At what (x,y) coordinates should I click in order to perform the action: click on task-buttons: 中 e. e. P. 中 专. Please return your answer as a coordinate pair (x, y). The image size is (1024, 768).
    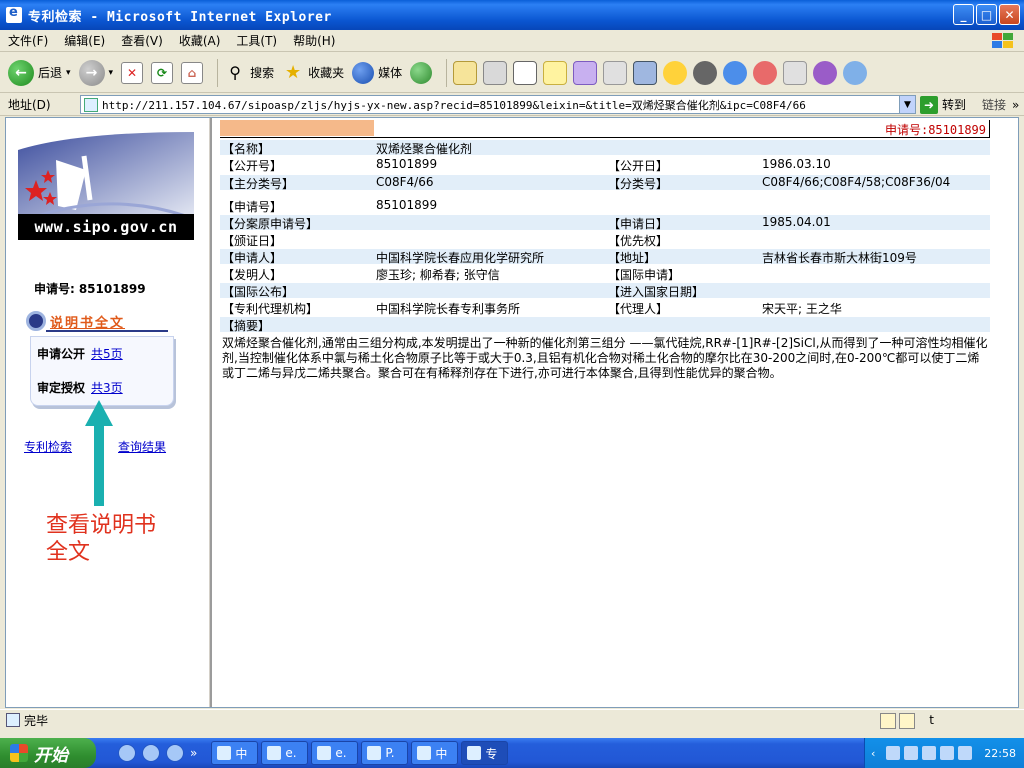
    Looking at the image, I should click on (360, 753).